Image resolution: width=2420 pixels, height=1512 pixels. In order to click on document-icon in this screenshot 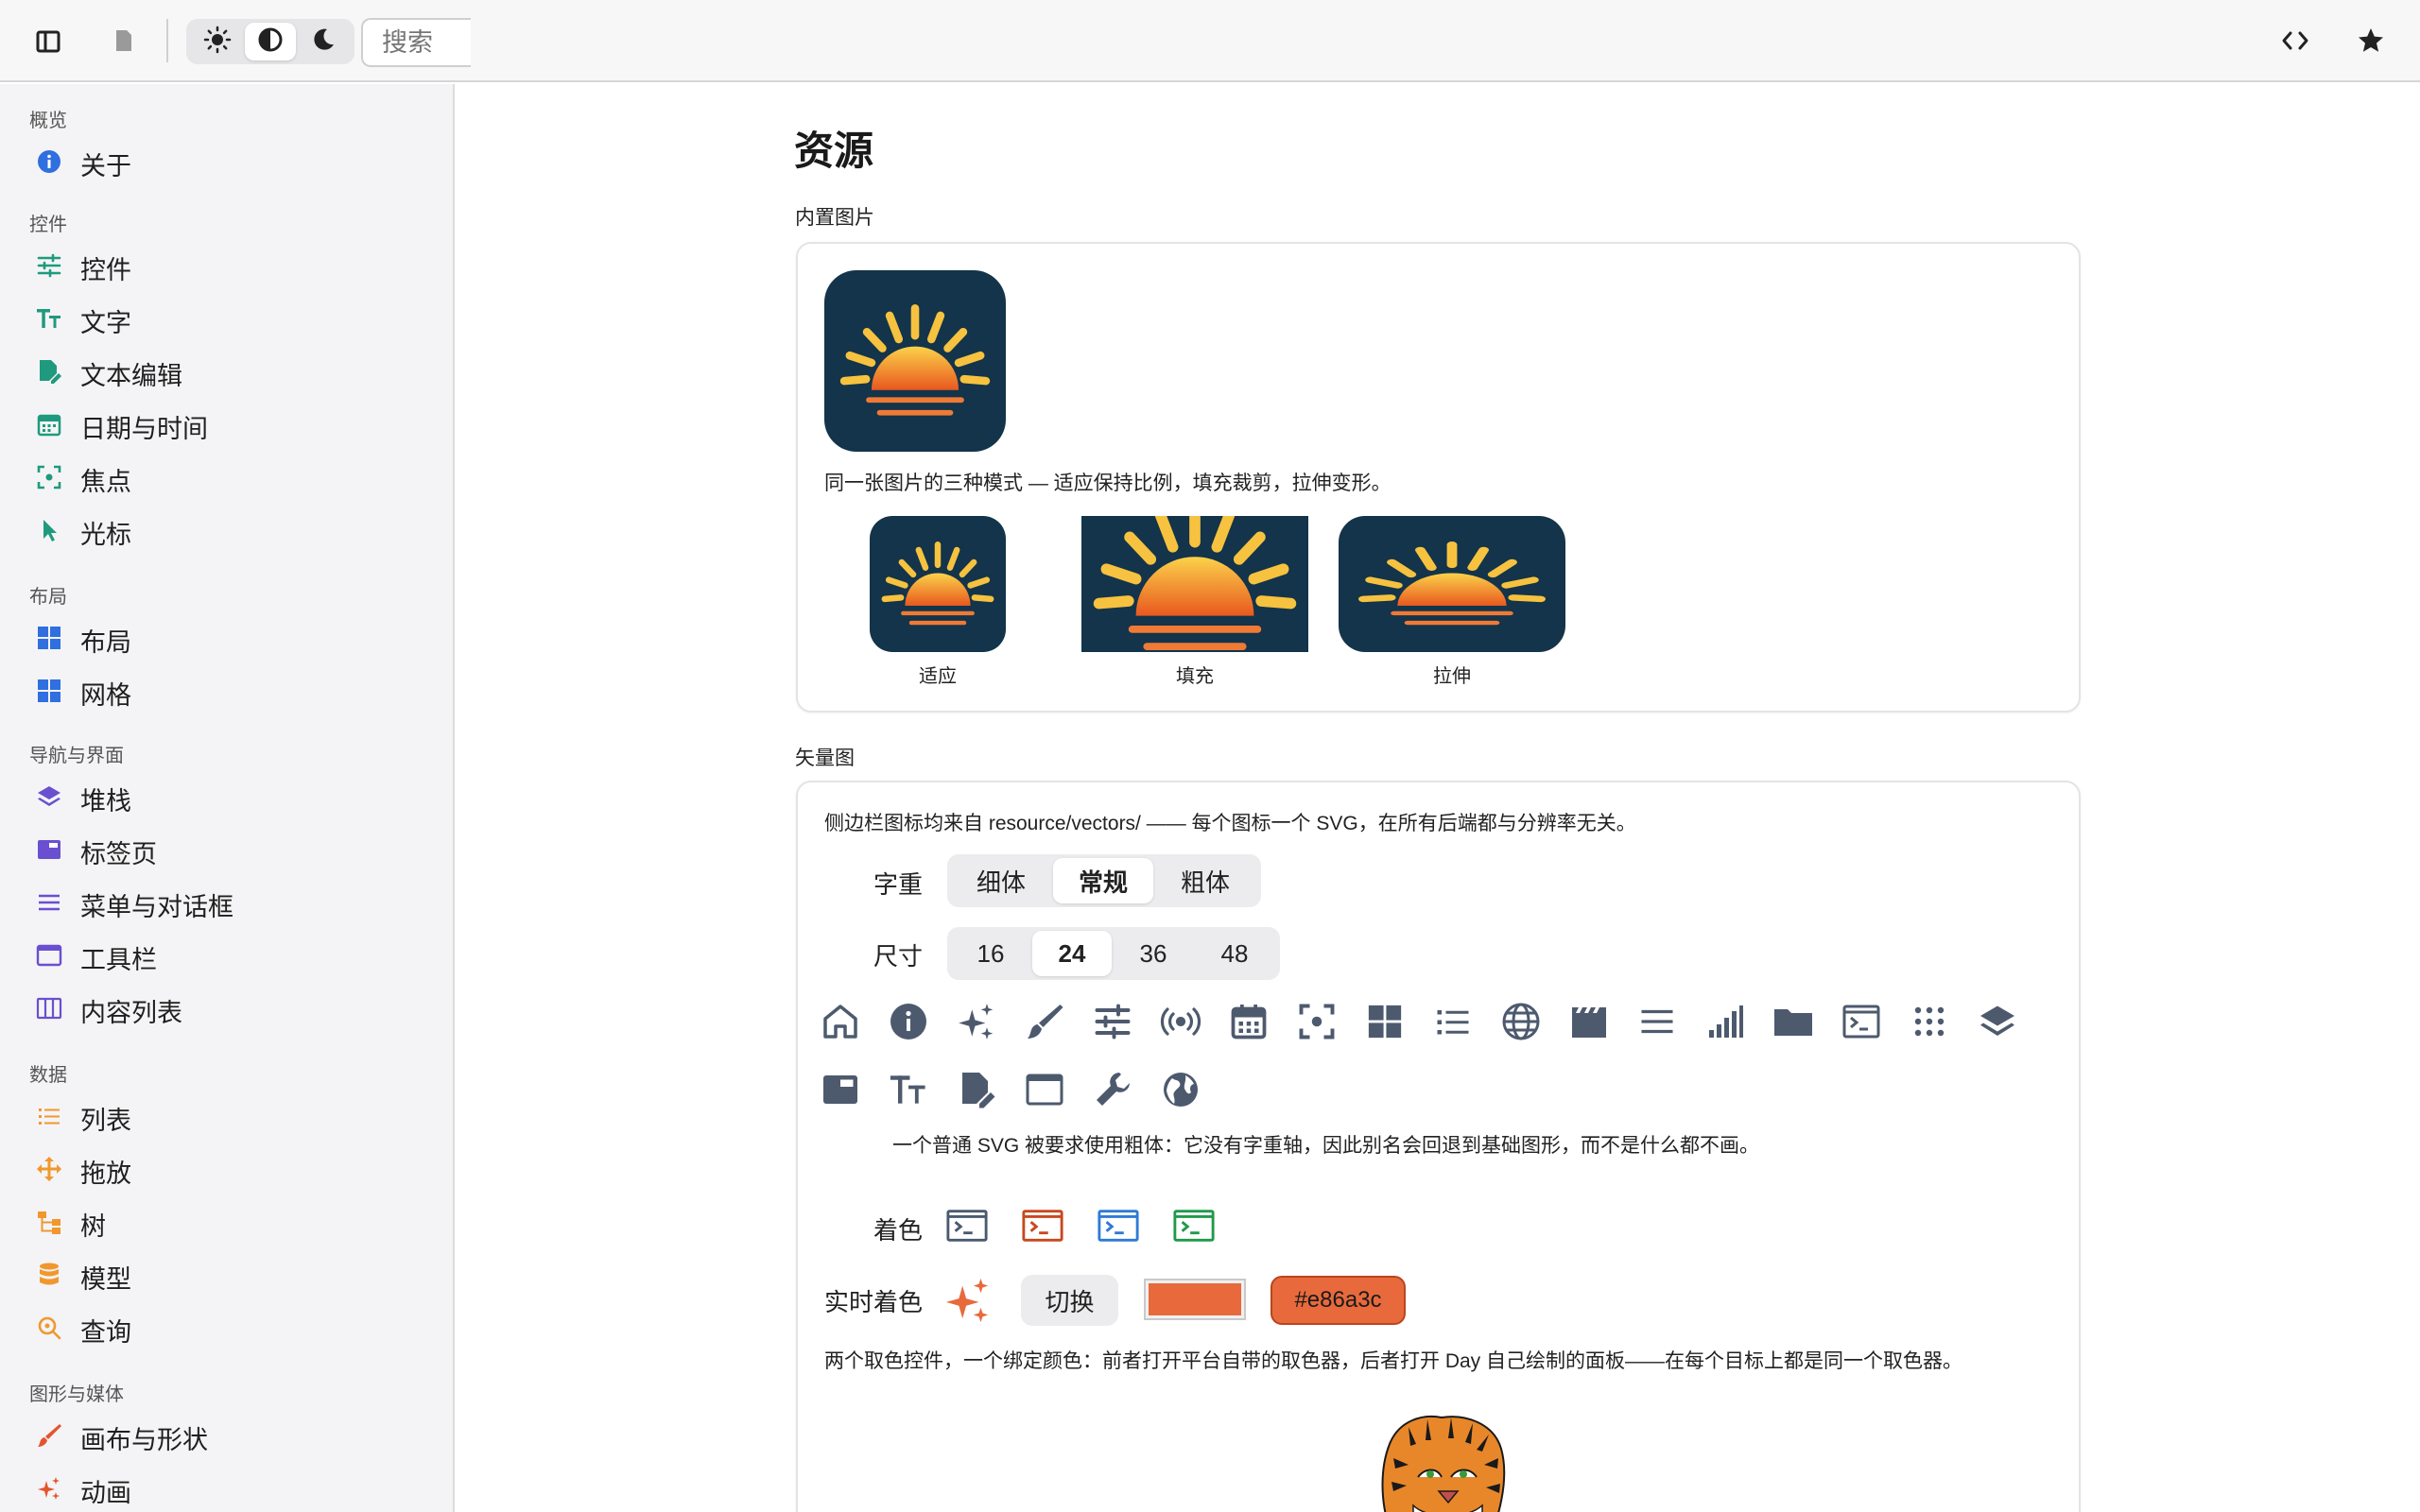, I will do `click(124, 41)`.